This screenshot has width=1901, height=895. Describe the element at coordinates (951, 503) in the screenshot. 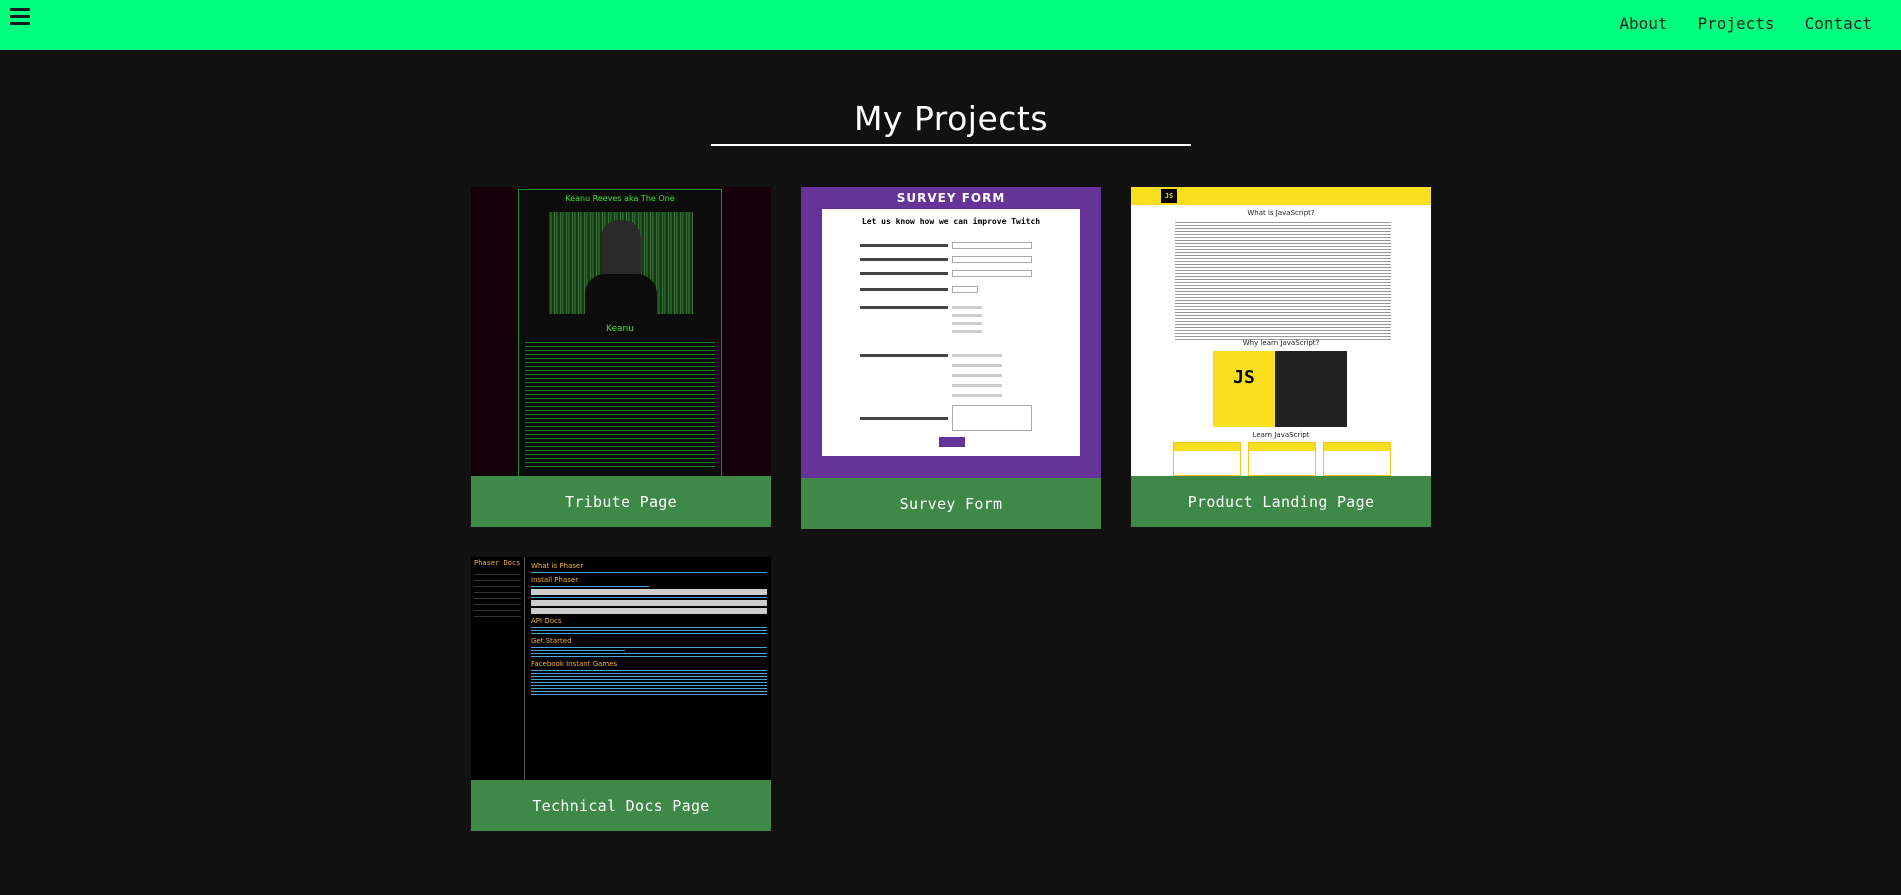

I see `project-caption: Survey Form` at that location.